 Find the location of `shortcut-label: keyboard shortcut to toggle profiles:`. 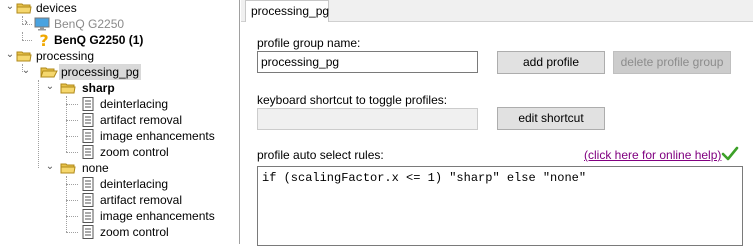

shortcut-label: keyboard shortcut to toggle profiles: is located at coordinates (352, 100).